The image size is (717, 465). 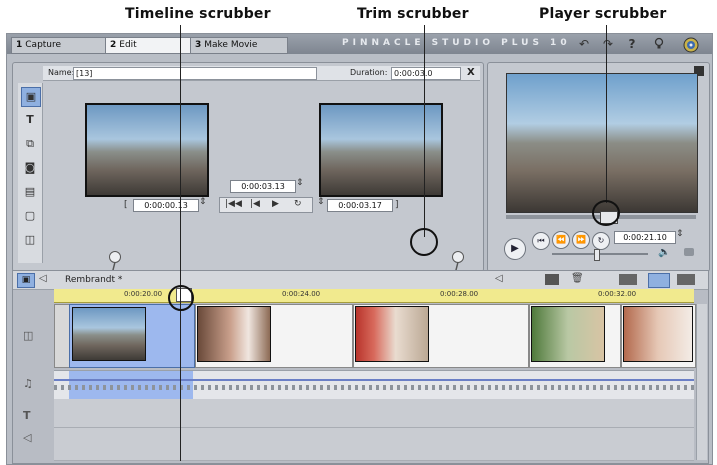 What do you see at coordinates (680, 234) in the screenshot?
I see `player-time-spinner: ⇕` at bounding box center [680, 234].